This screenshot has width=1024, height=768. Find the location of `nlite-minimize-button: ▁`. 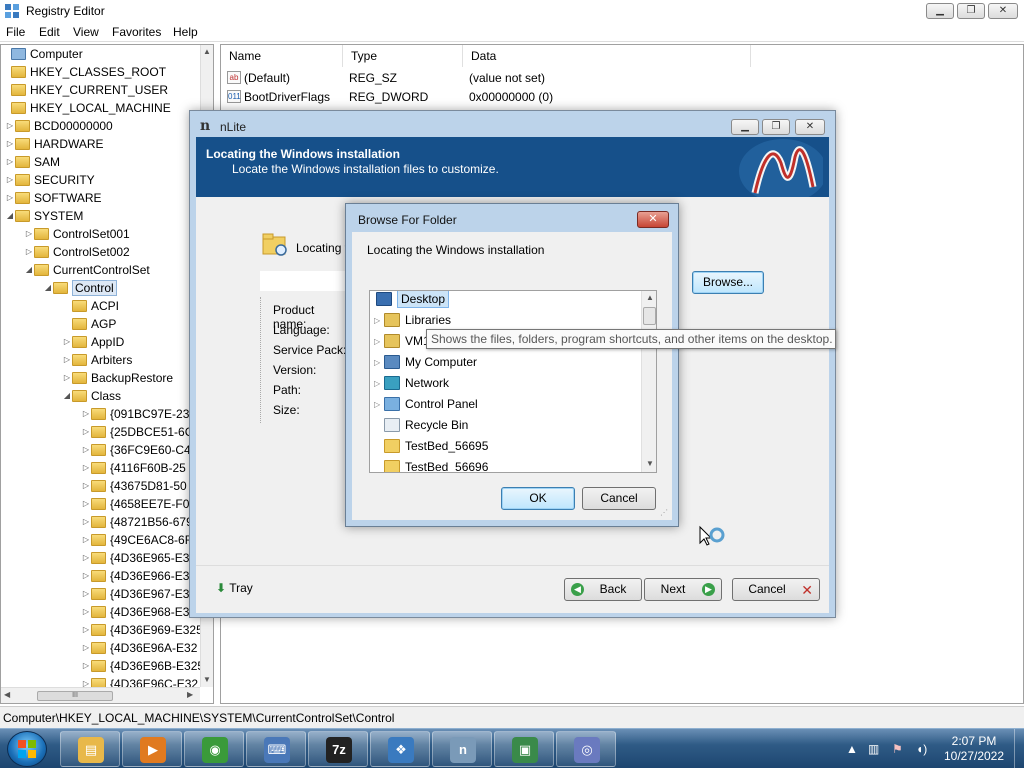

nlite-minimize-button: ▁ is located at coordinates (745, 127).